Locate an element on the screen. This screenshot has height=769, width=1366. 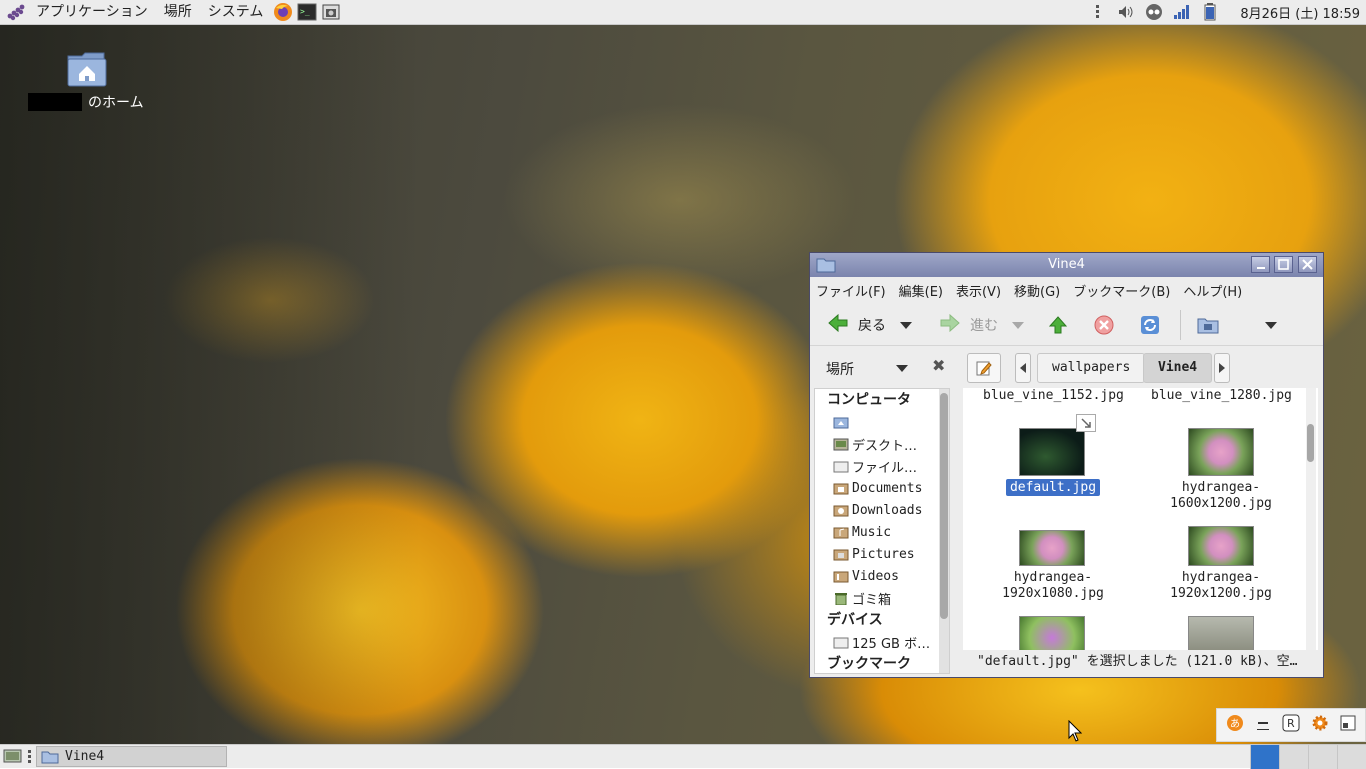
file-label-hydrangea-1920x1200: hydrangea- 1920x1200.jpg is located at coordinates (1221, 586).